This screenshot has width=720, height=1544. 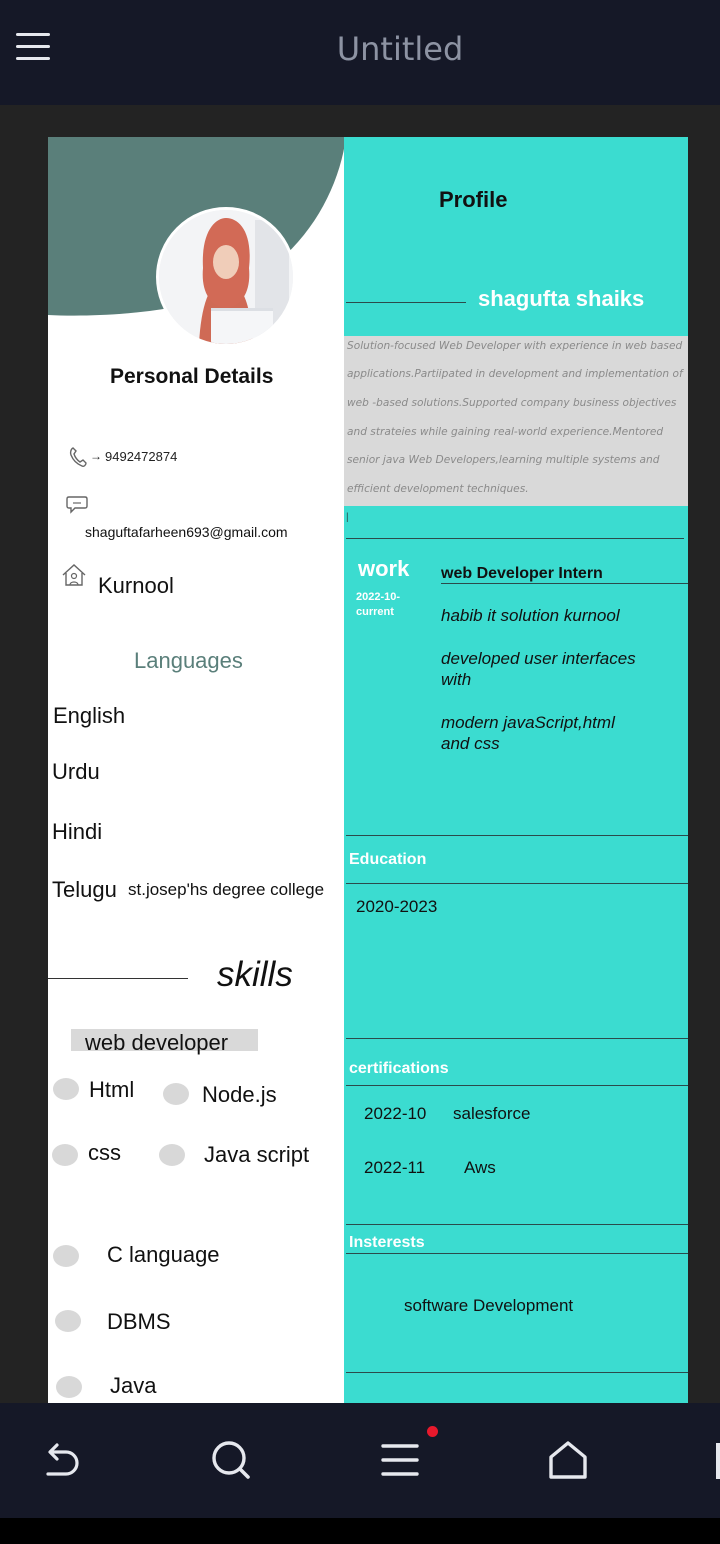 What do you see at coordinates (118, 978) in the screenshot?
I see `skills-divider-line` at bounding box center [118, 978].